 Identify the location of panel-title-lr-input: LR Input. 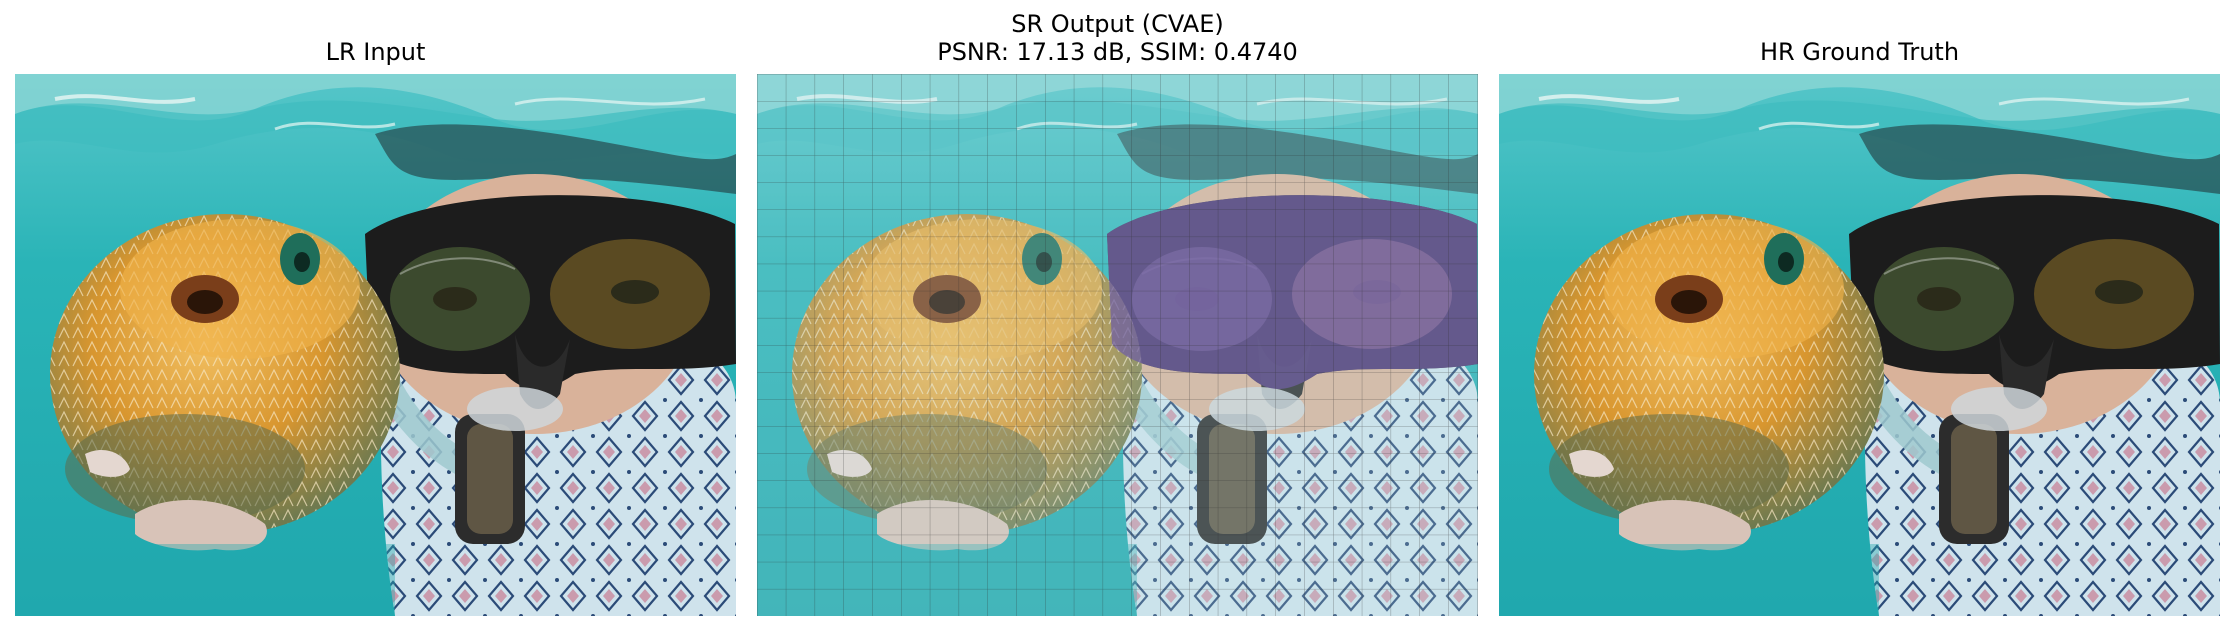
(375, 52).